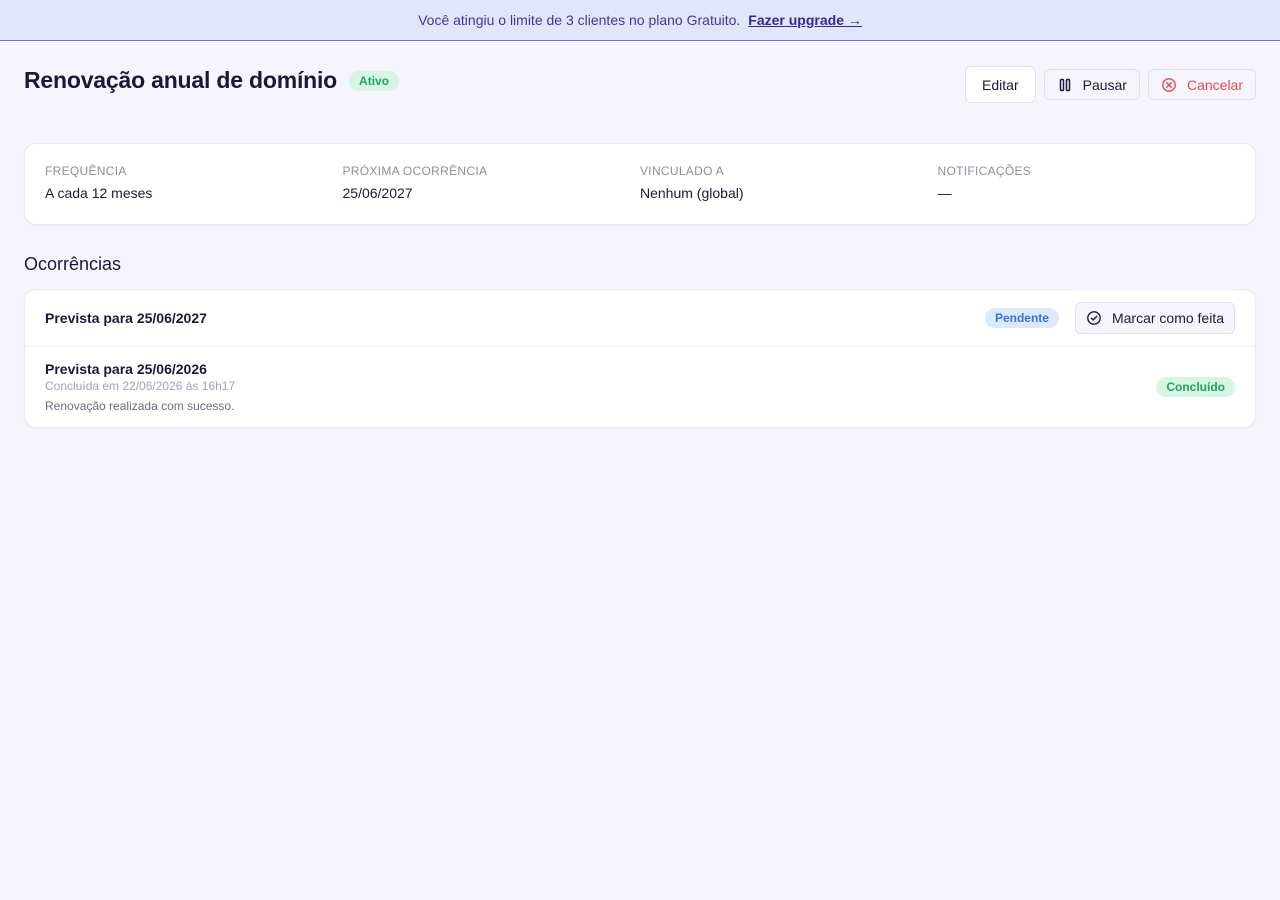 The image size is (1280, 900). I want to click on detail-label: Frequência, so click(86, 171).